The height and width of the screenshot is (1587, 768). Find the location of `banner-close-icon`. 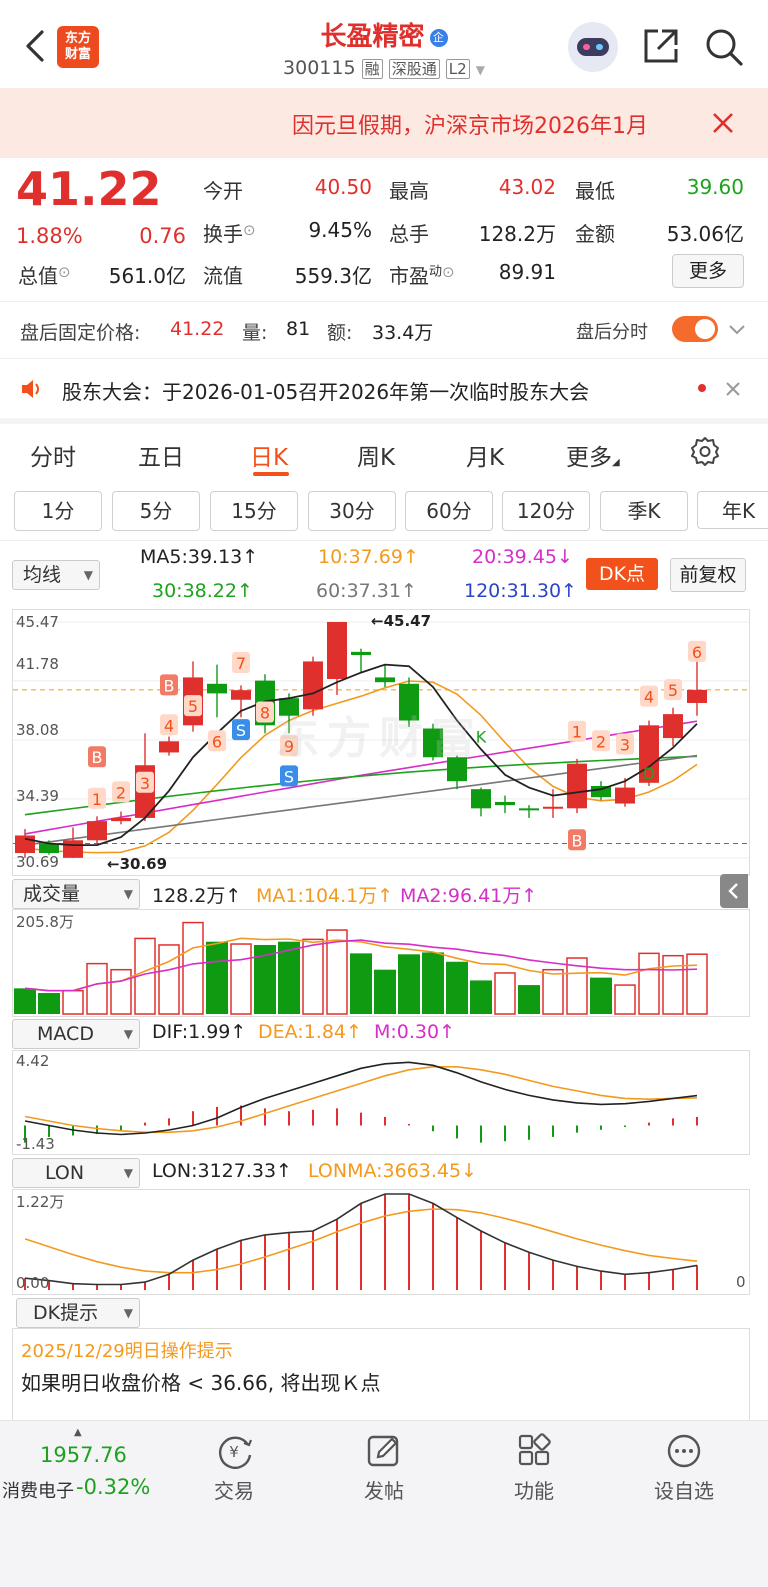

banner-close-icon is located at coordinates (723, 123).